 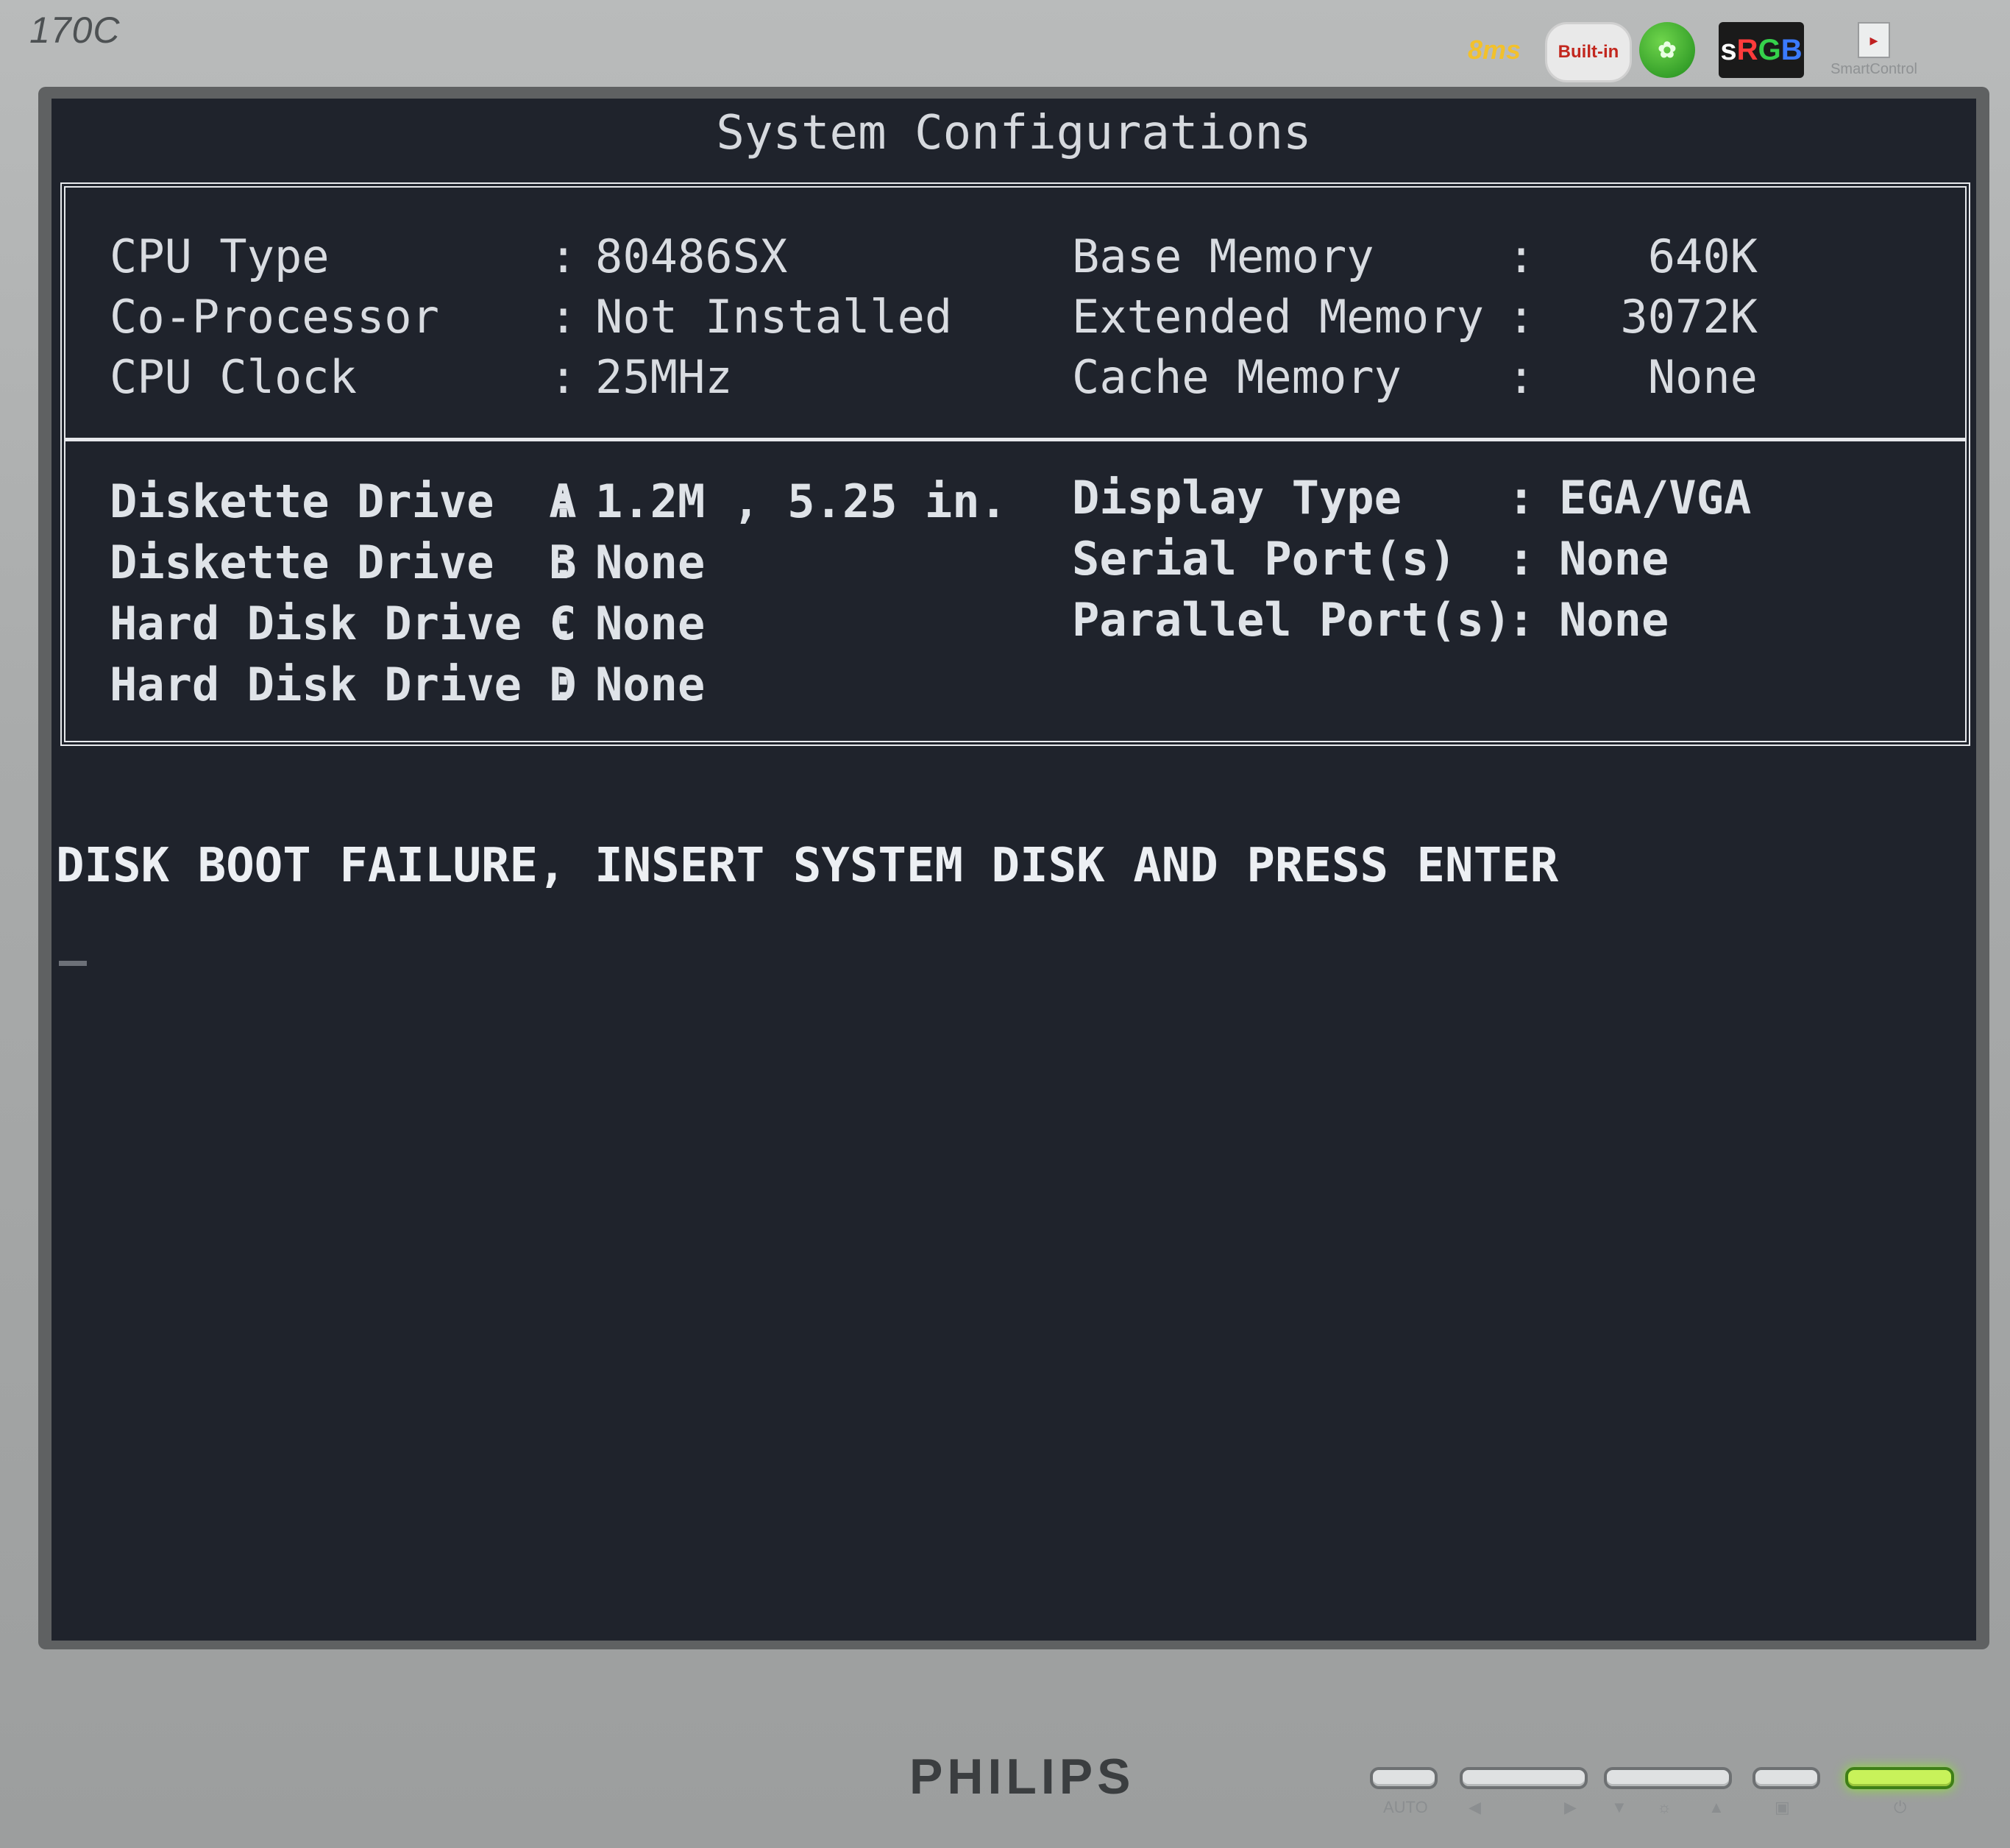 What do you see at coordinates (1524, 1778) in the screenshot?
I see `left-right-button` at bounding box center [1524, 1778].